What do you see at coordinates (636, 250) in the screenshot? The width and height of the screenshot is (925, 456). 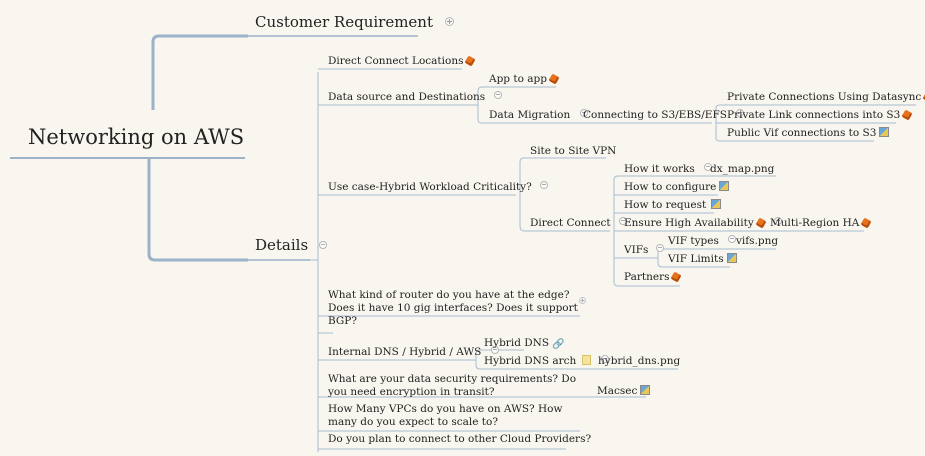 I see `node-label: VIFs` at bounding box center [636, 250].